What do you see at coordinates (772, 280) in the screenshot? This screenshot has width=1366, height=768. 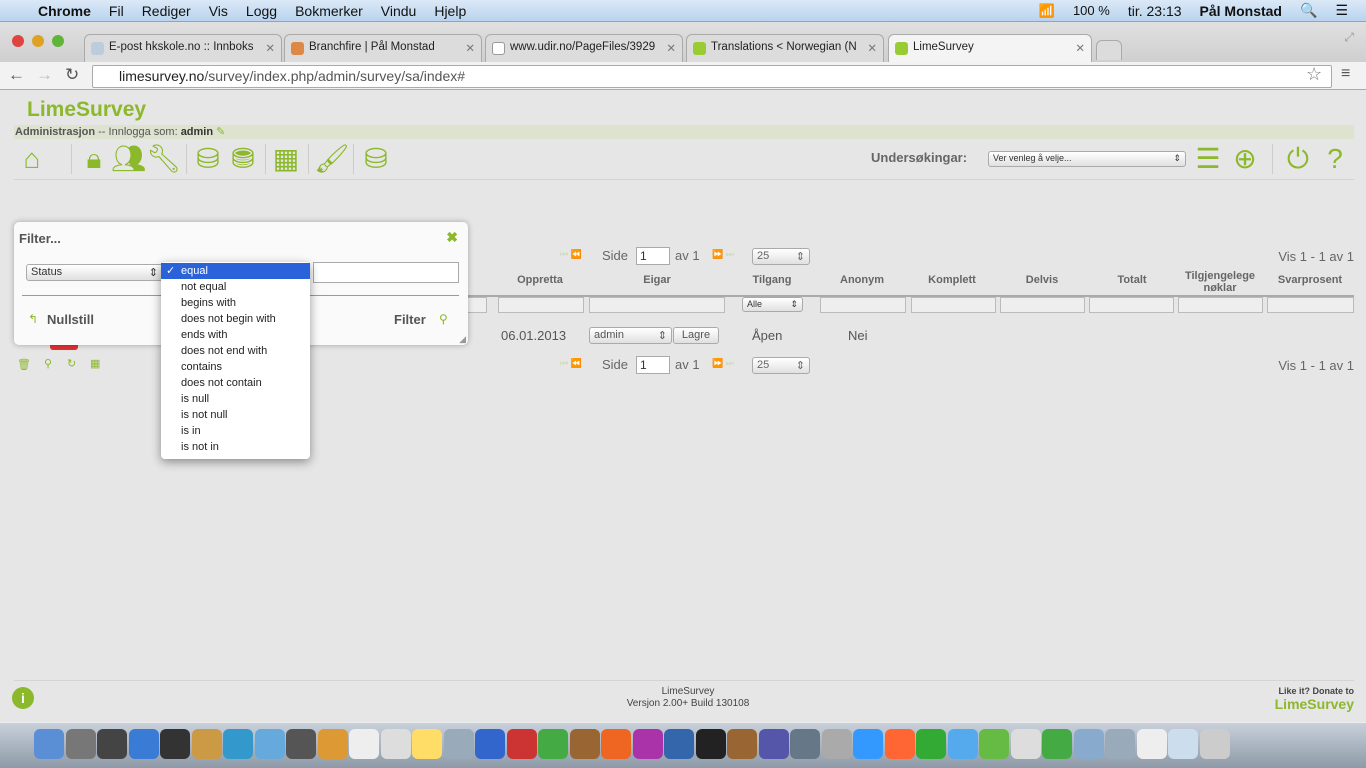 I see `col-tilgang: Tilgang` at bounding box center [772, 280].